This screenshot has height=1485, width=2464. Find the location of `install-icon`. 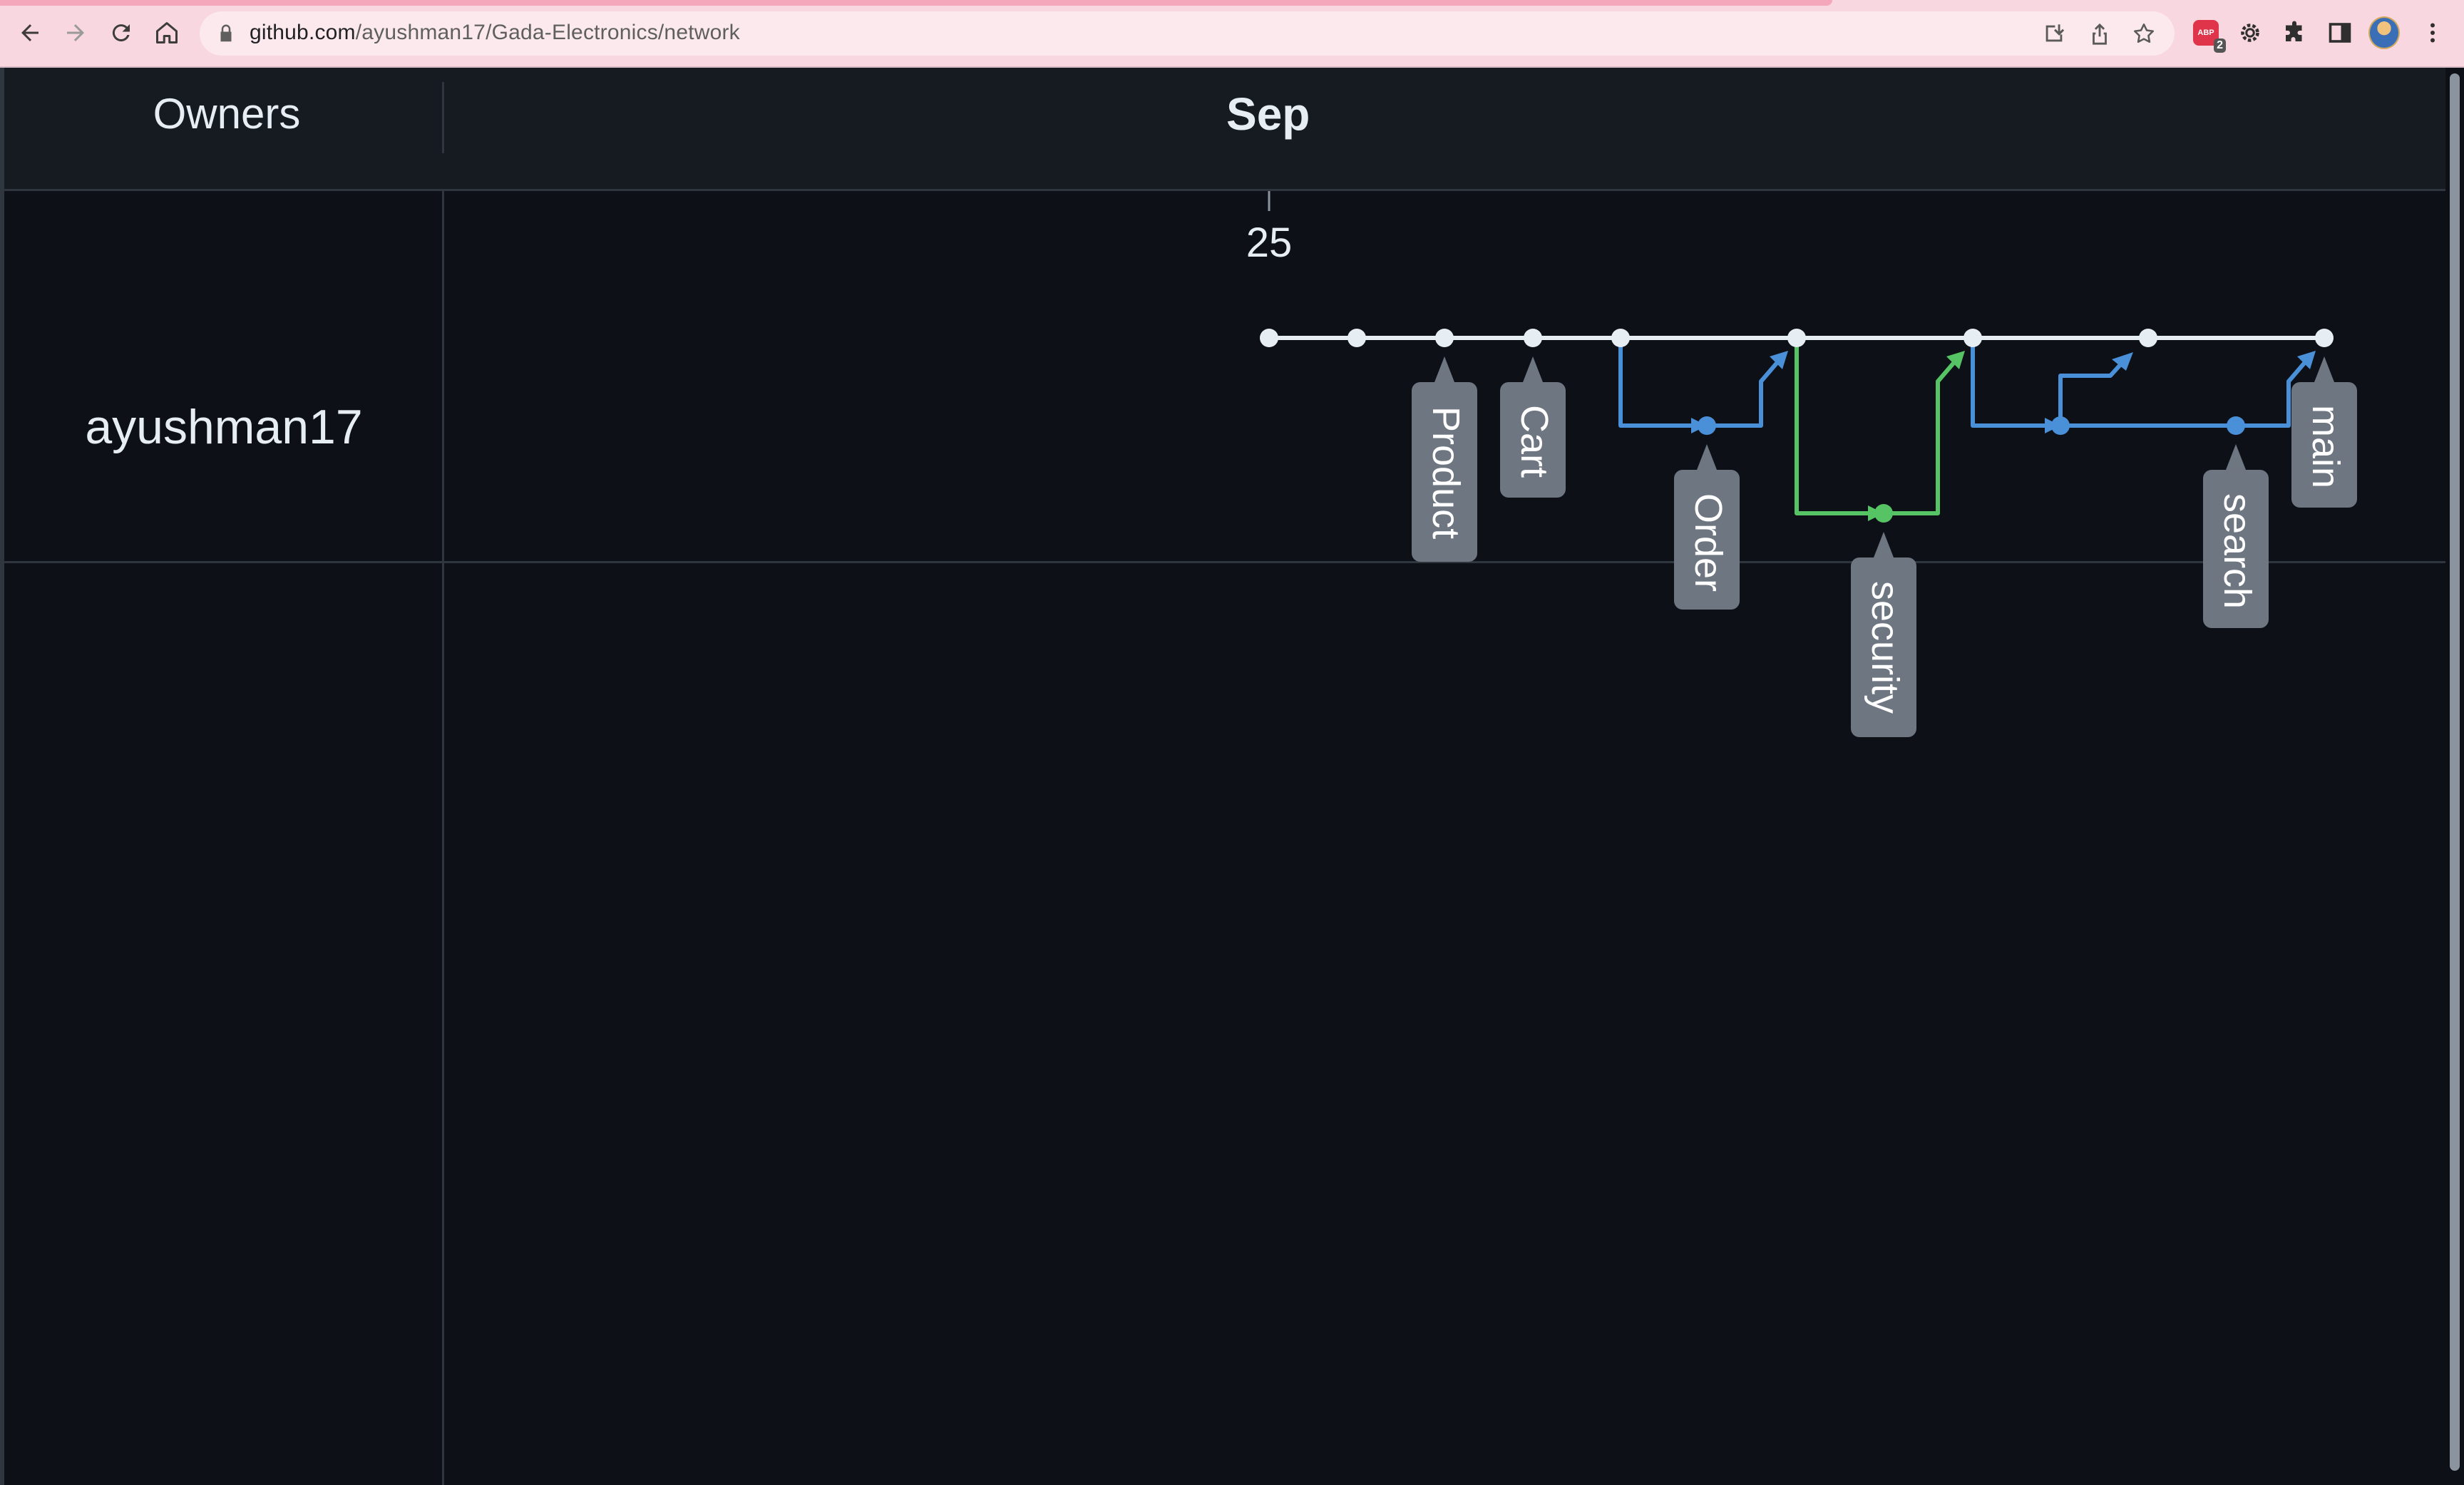

install-icon is located at coordinates (2054, 33).